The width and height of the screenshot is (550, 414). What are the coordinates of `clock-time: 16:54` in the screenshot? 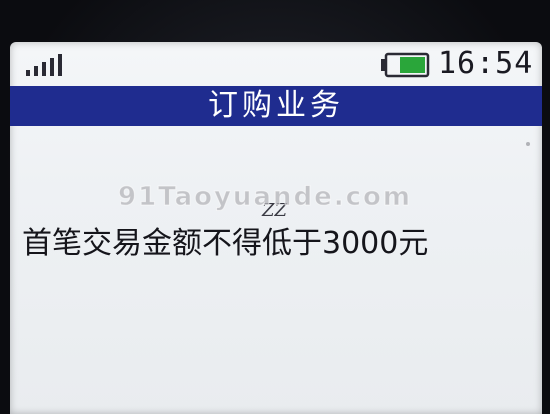 It's located at (486, 63).